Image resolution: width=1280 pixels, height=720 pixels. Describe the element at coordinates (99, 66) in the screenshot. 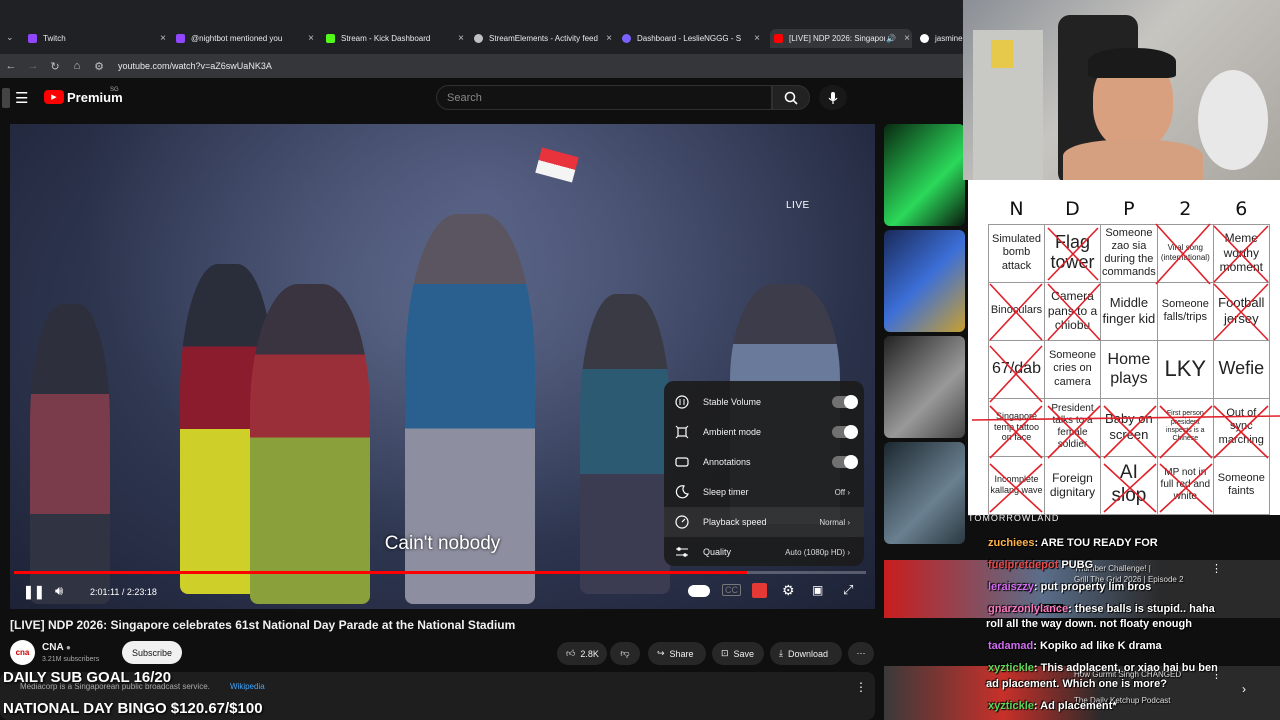

I see `site-settings-icon: ⚙` at that location.